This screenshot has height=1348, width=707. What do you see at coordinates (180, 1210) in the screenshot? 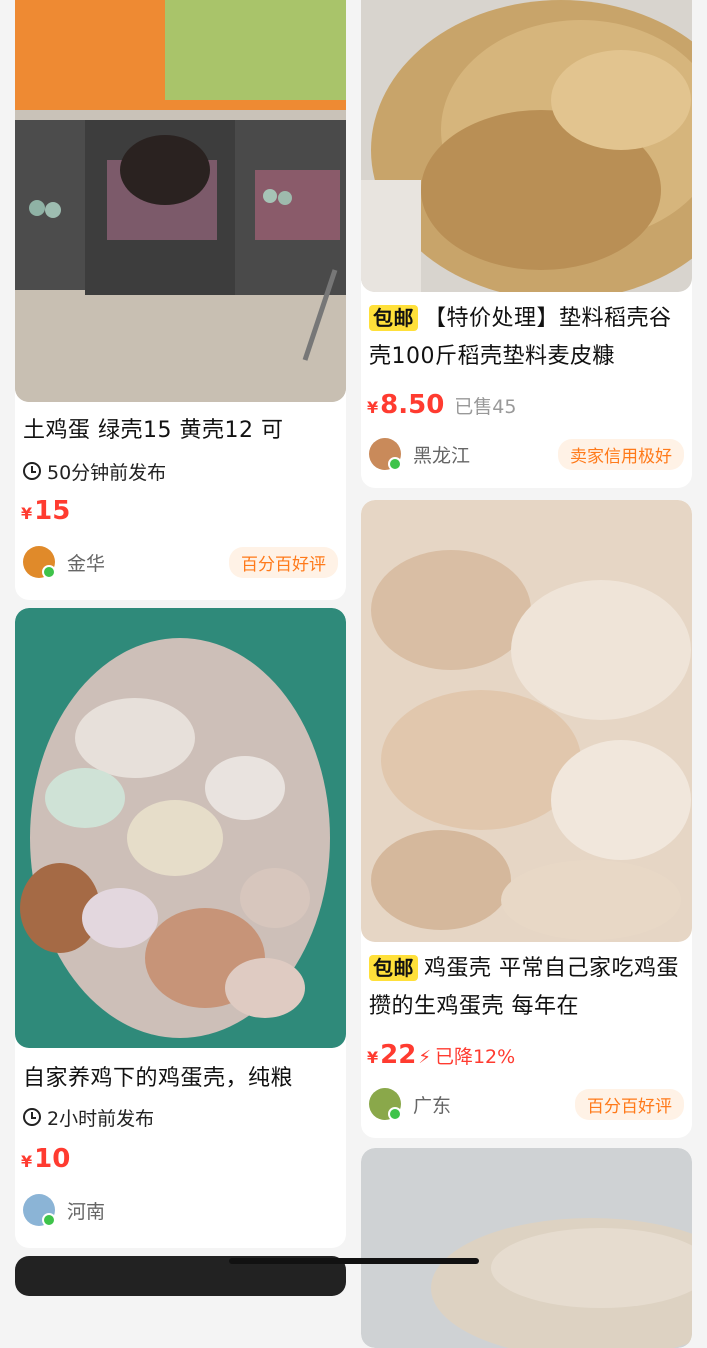
I see `seller-row: 河南` at bounding box center [180, 1210].